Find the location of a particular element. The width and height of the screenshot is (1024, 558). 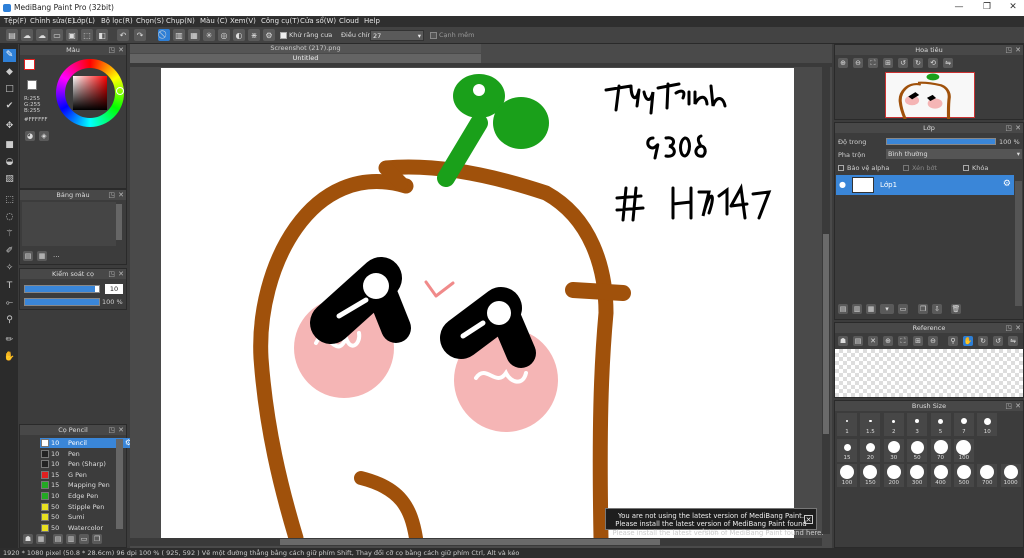

snap-radial-icon: ✳ is located at coordinates (209, 35).